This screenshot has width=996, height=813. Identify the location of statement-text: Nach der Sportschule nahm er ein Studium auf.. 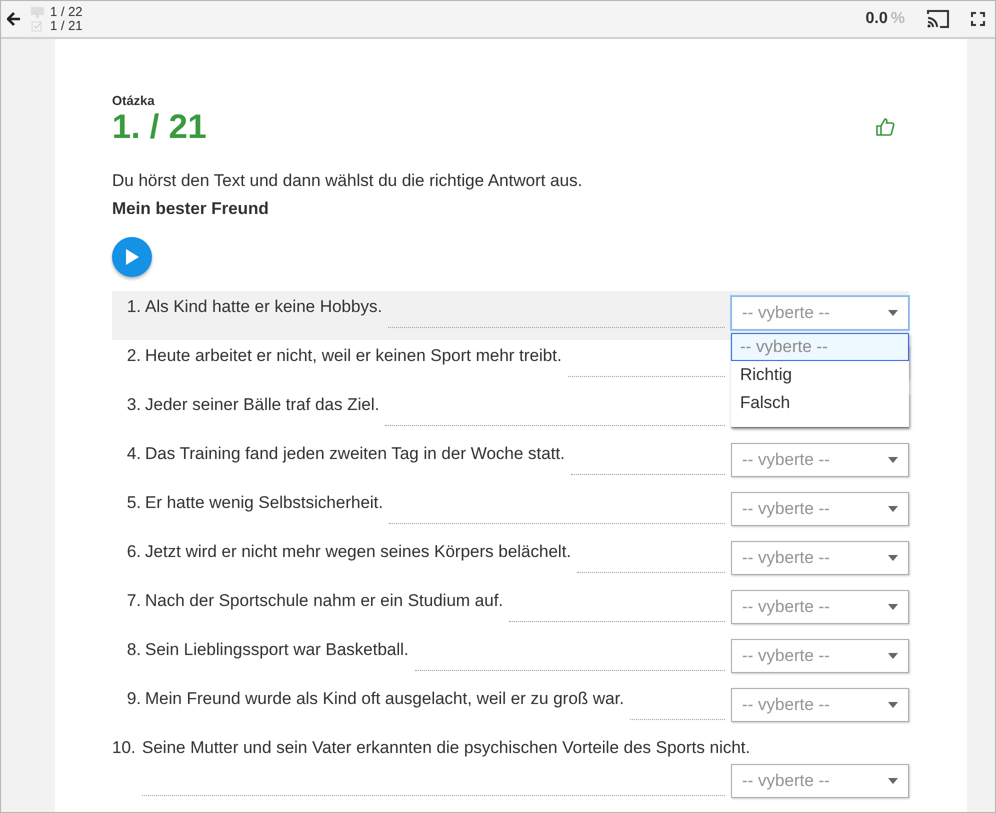
(324, 601).